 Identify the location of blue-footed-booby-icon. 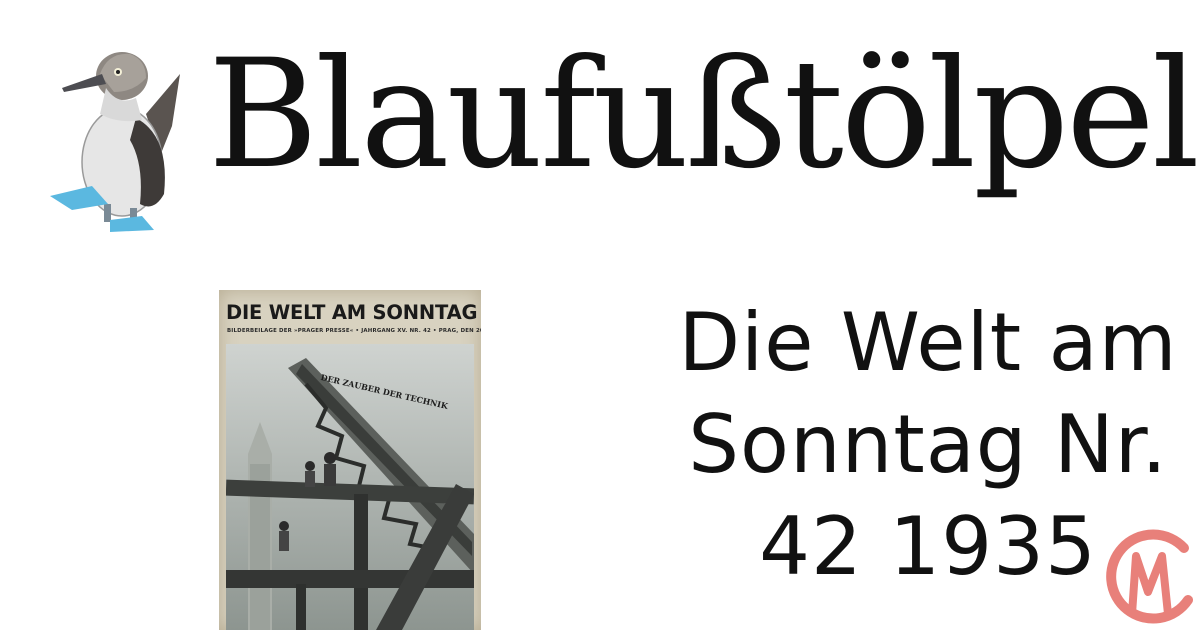
(118, 140).